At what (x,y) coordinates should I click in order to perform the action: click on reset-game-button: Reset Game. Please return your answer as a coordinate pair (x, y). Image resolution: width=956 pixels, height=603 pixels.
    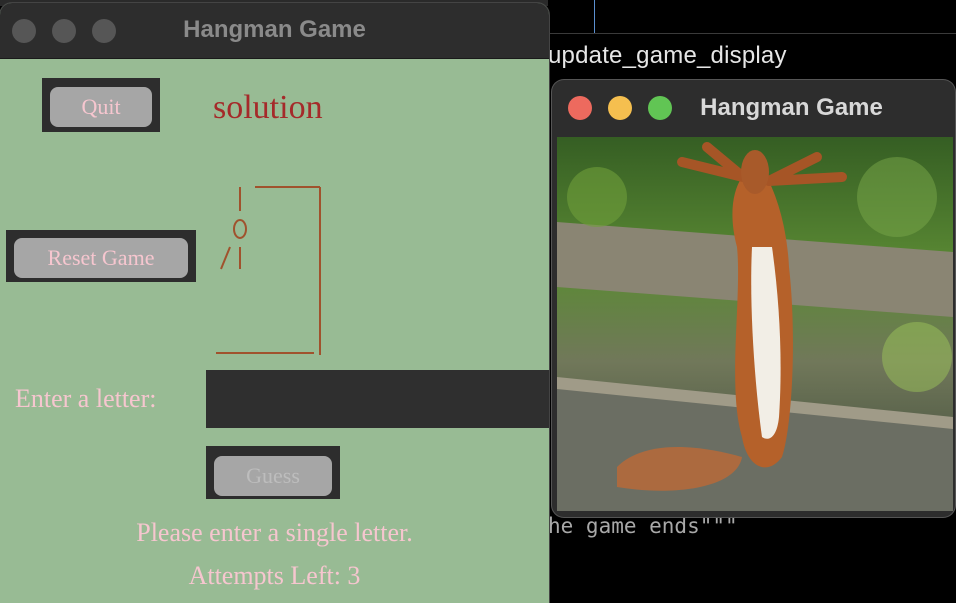
    Looking at the image, I should click on (101, 258).